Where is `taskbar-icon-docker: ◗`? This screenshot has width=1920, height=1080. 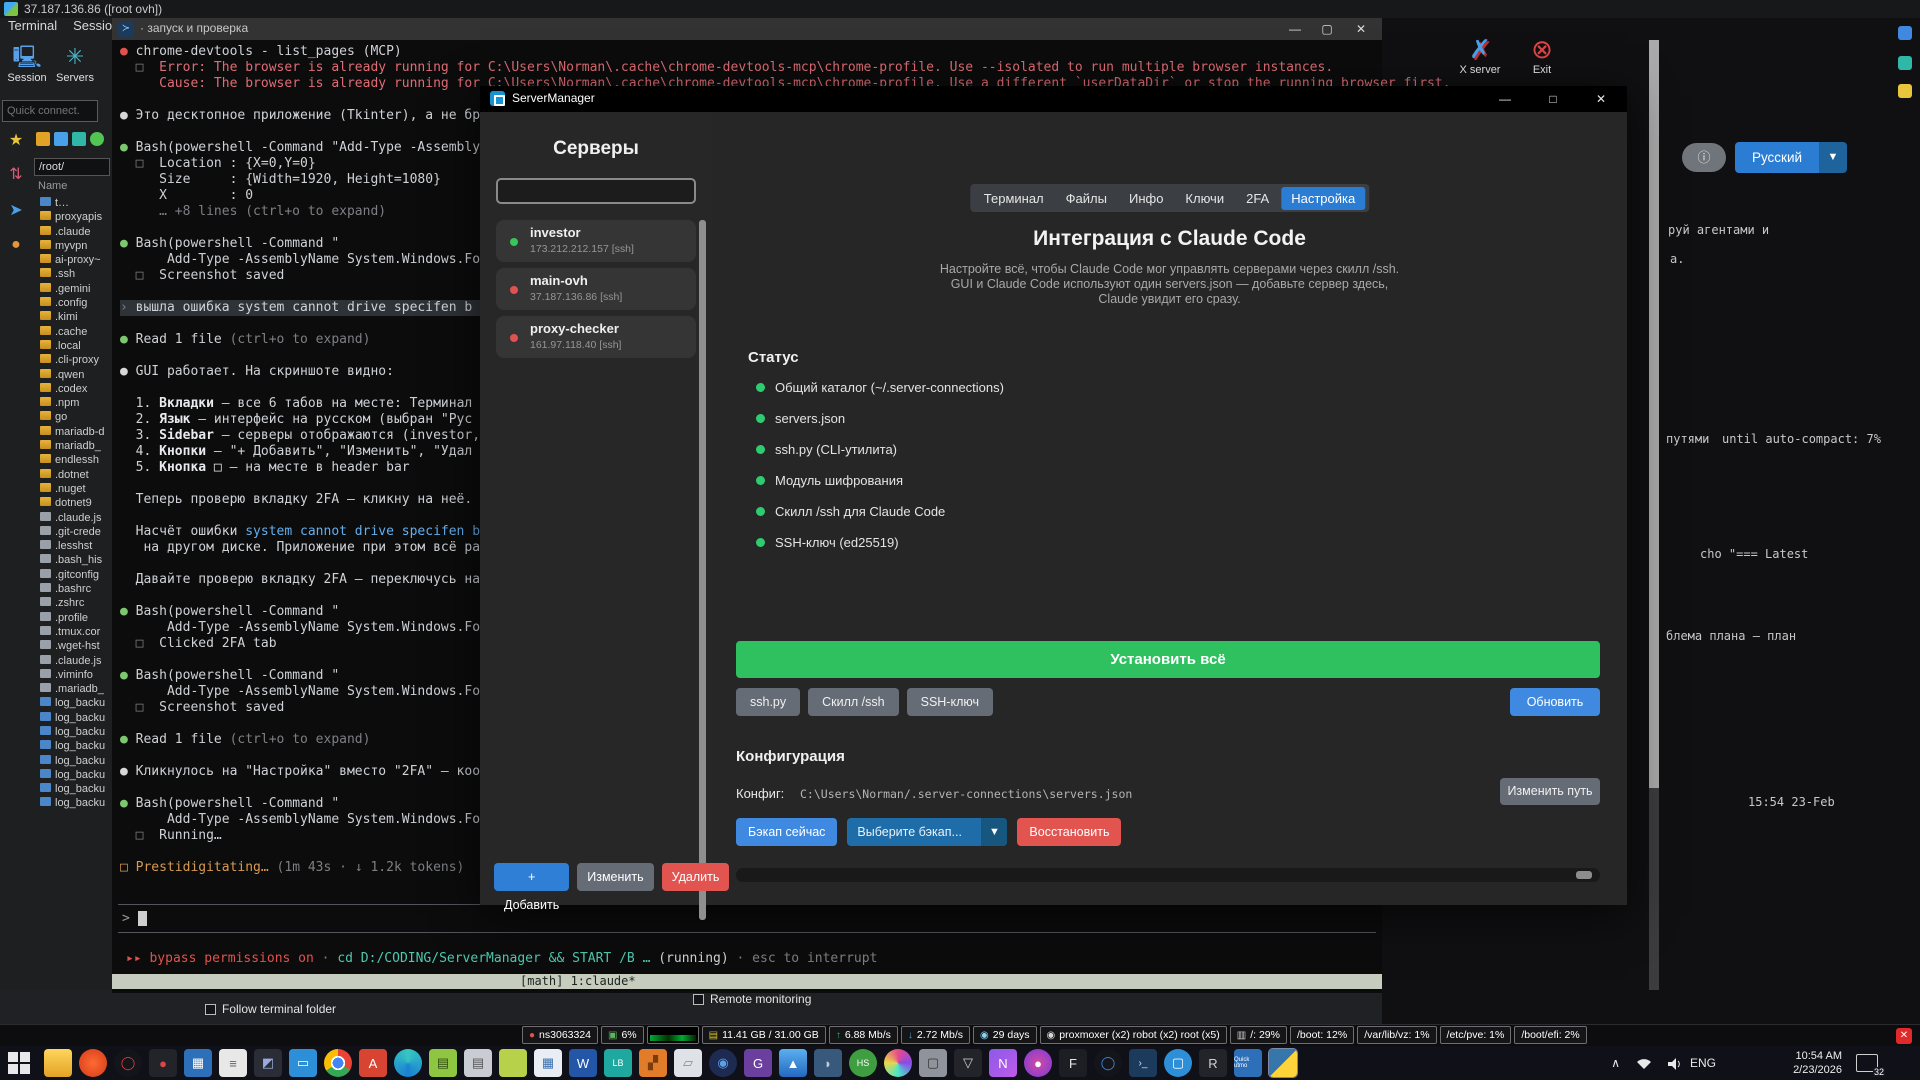 taskbar-icon-docker: ◗ is located at coordinates (828, 1063).